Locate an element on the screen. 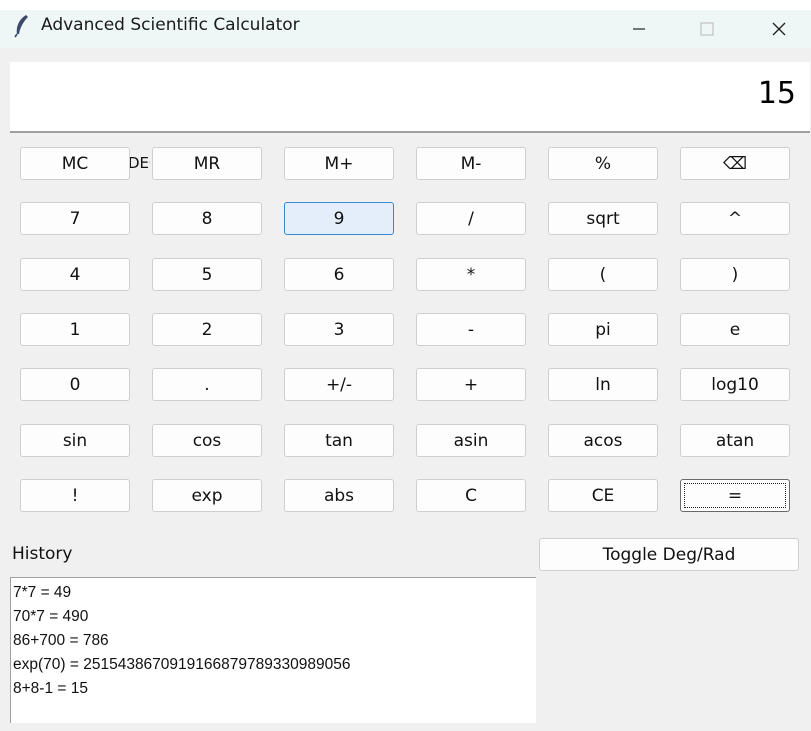 This screenshot has width=811, height=731. 3-label: 3 is located at coordinates (339, 329).